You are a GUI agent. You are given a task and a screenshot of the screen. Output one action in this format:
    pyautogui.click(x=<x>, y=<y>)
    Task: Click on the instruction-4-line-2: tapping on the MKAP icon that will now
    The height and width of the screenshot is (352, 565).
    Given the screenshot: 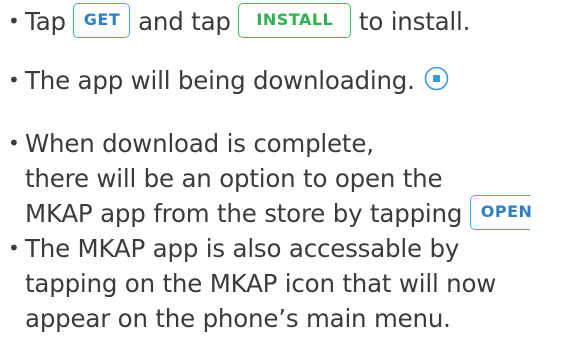 What is the action you would take?
    pyautogui.click(x=261, y=283)
    